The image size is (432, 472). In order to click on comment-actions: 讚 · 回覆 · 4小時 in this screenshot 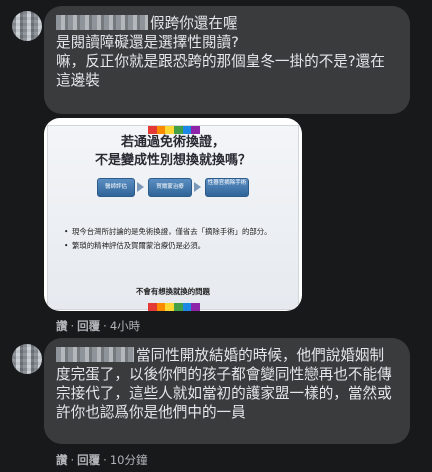, I will do `click(98, 326)`.